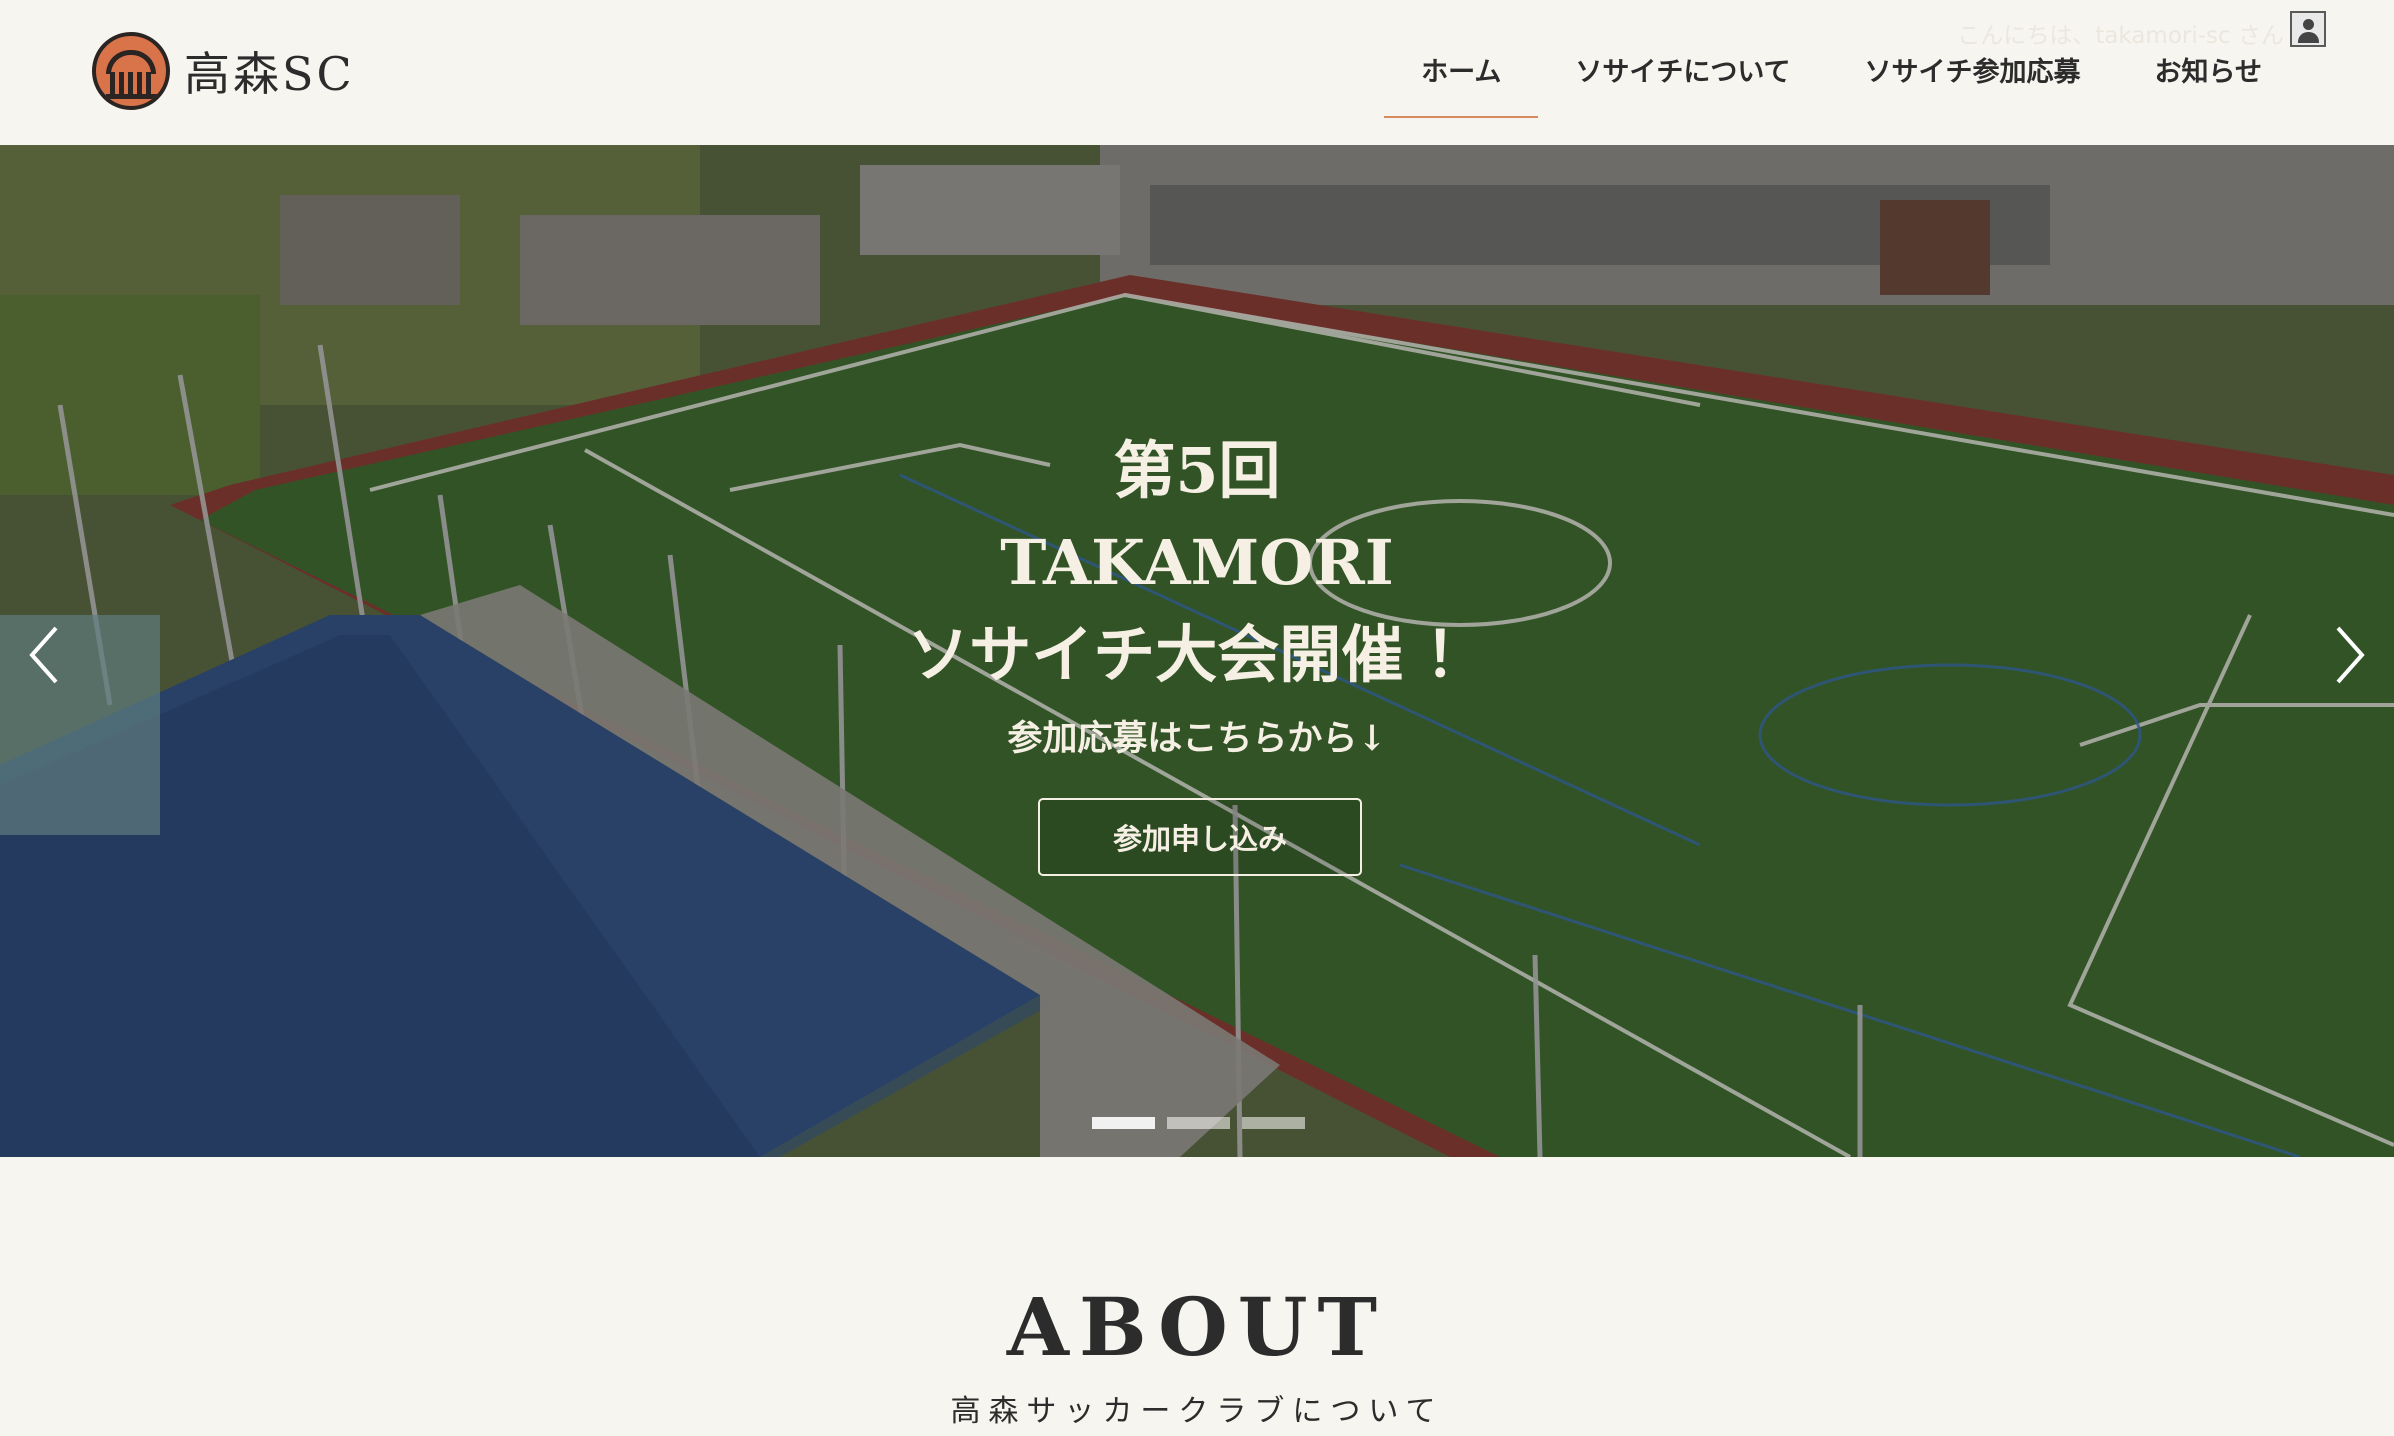 The width and height of the screenshot is (2394, 1436). I want to click on about-subtitle: 高森サッカークラブについて, so click(1197, 1411).